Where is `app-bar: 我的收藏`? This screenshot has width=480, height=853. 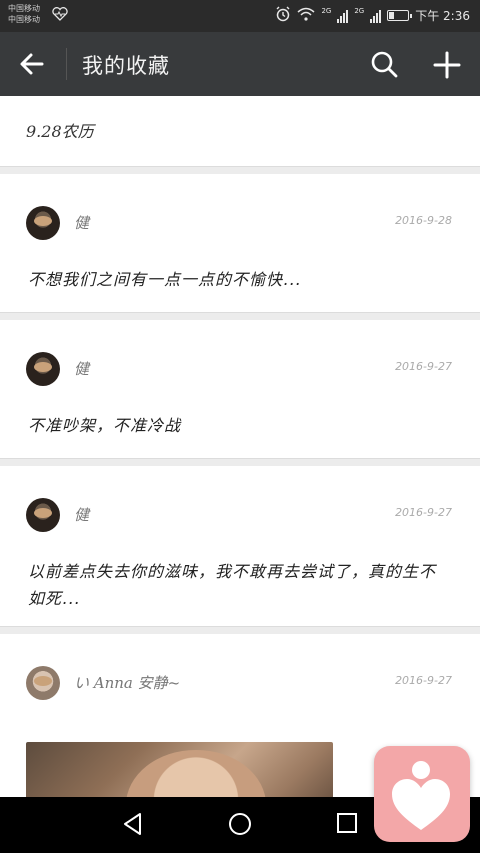 app-bar: 我的收藏 is located at coordinates (240, 64).